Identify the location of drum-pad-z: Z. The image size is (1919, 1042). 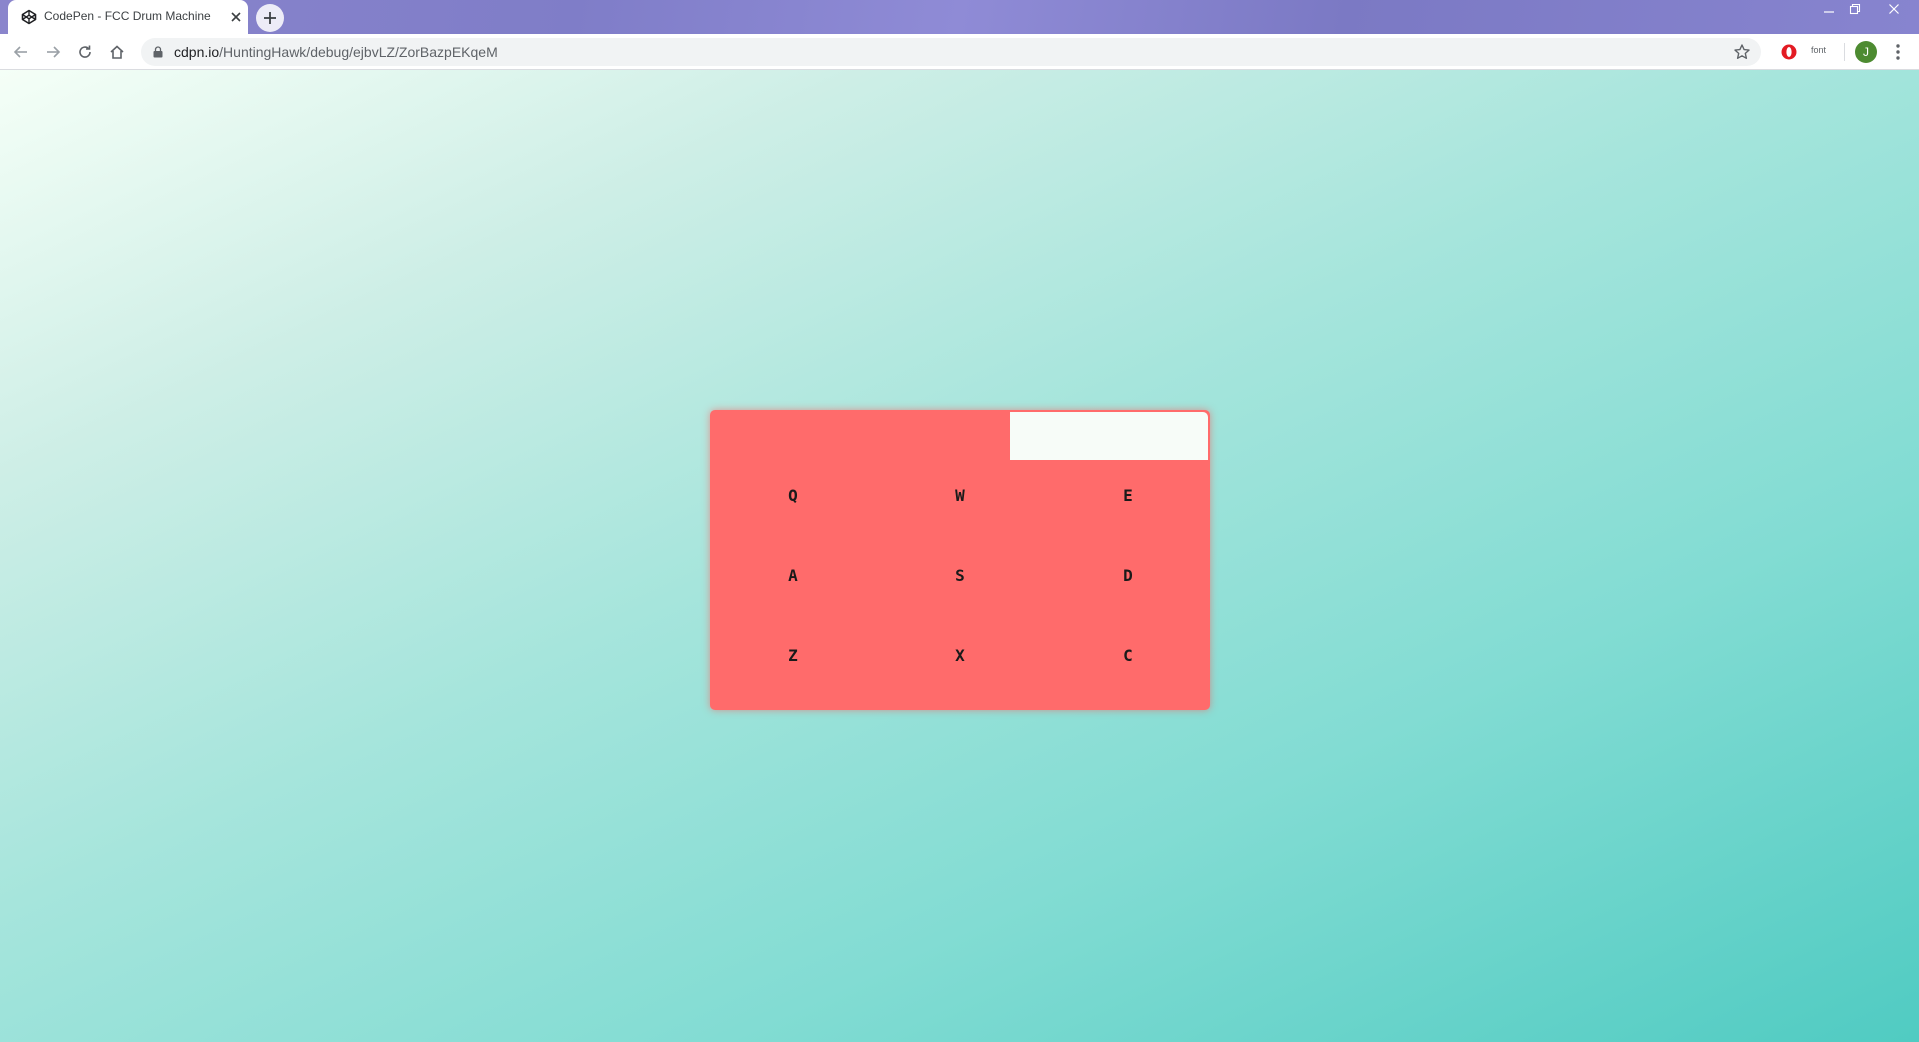
(793, 655).